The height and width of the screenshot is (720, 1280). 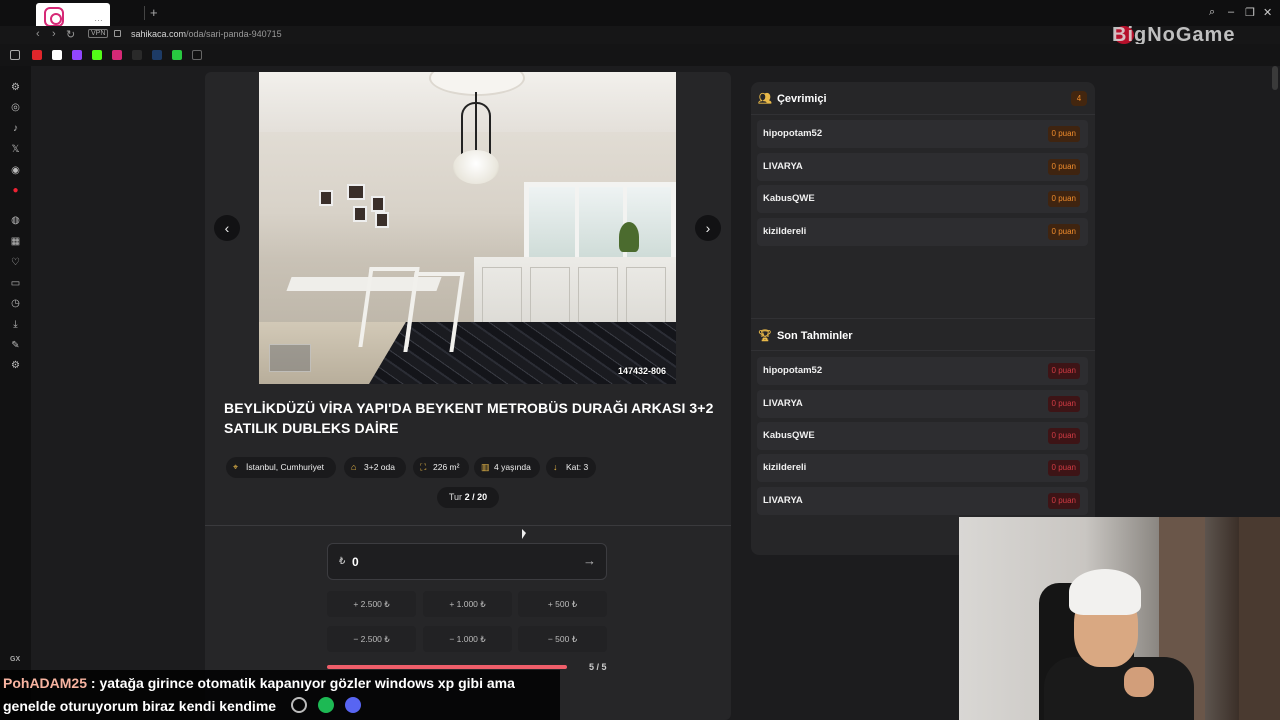 What do you see at coordinates (15, 324) in the screenshot?
I see `download-sidebar-icon: ⤓` at bounding box center [15, 324].